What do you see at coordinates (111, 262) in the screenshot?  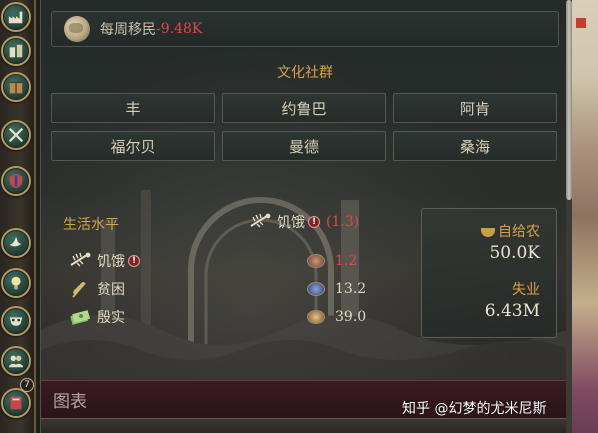 I see `strata-label: 饥饿` at bounding box center [111, 262].